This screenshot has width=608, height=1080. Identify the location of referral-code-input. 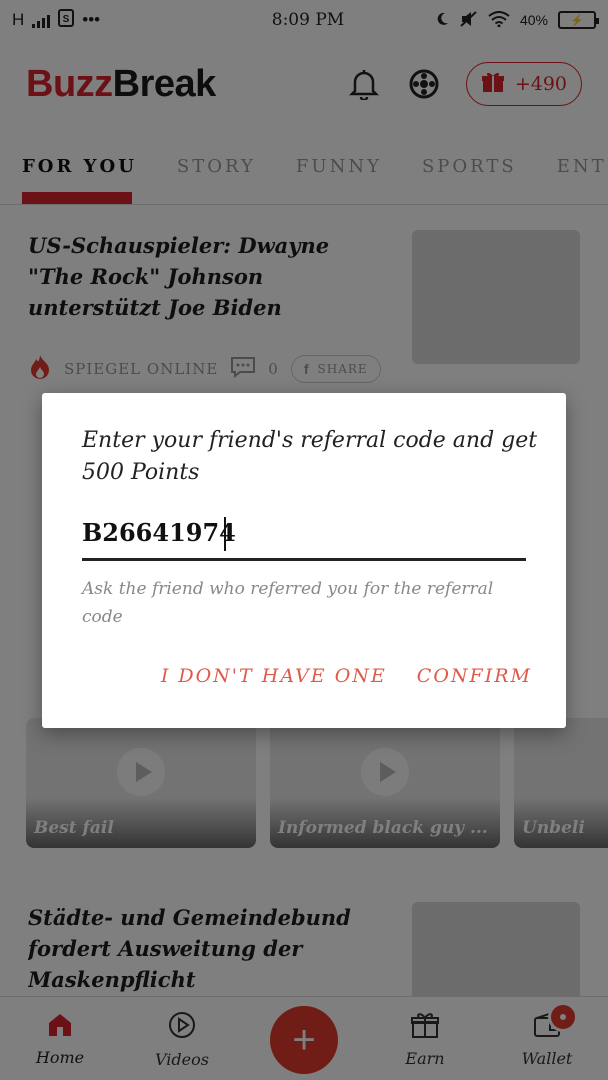
(304, 537).